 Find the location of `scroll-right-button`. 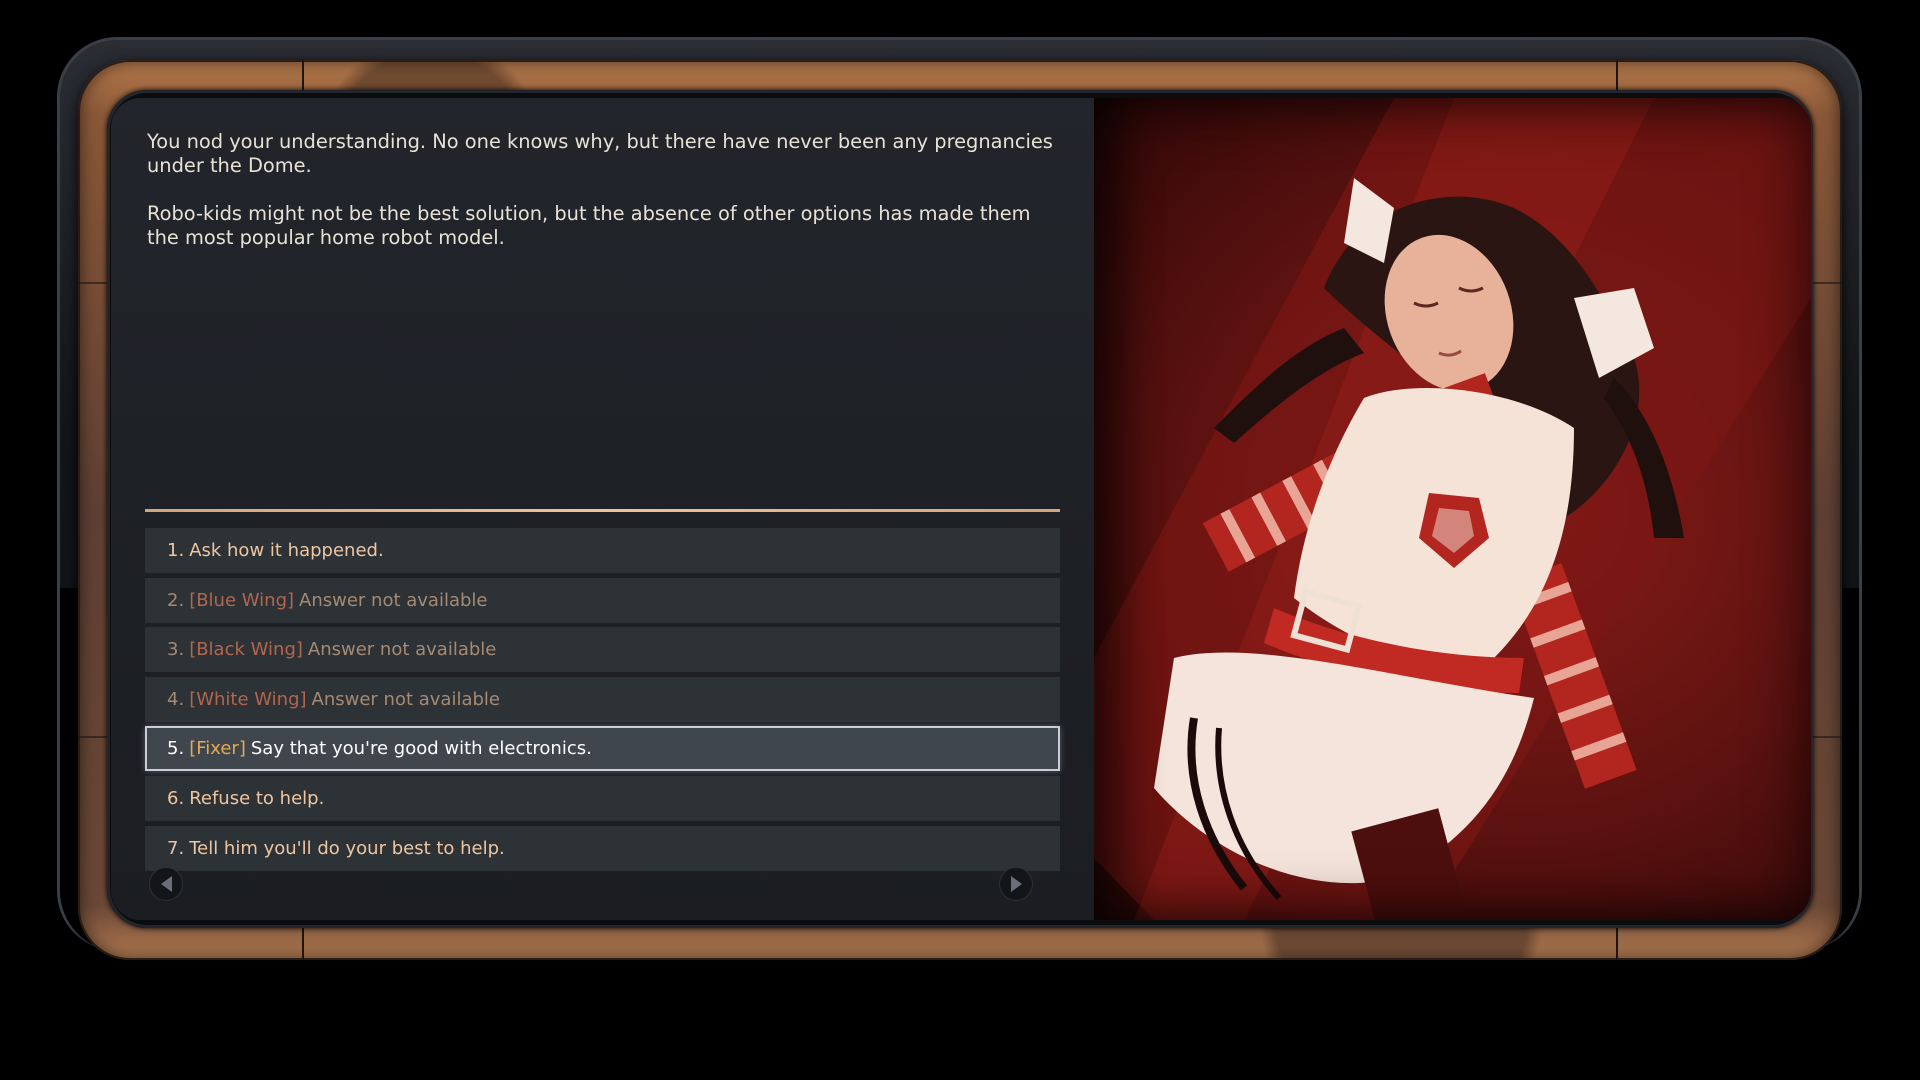

scroll-right-button is located at coordinates (1016, 884).